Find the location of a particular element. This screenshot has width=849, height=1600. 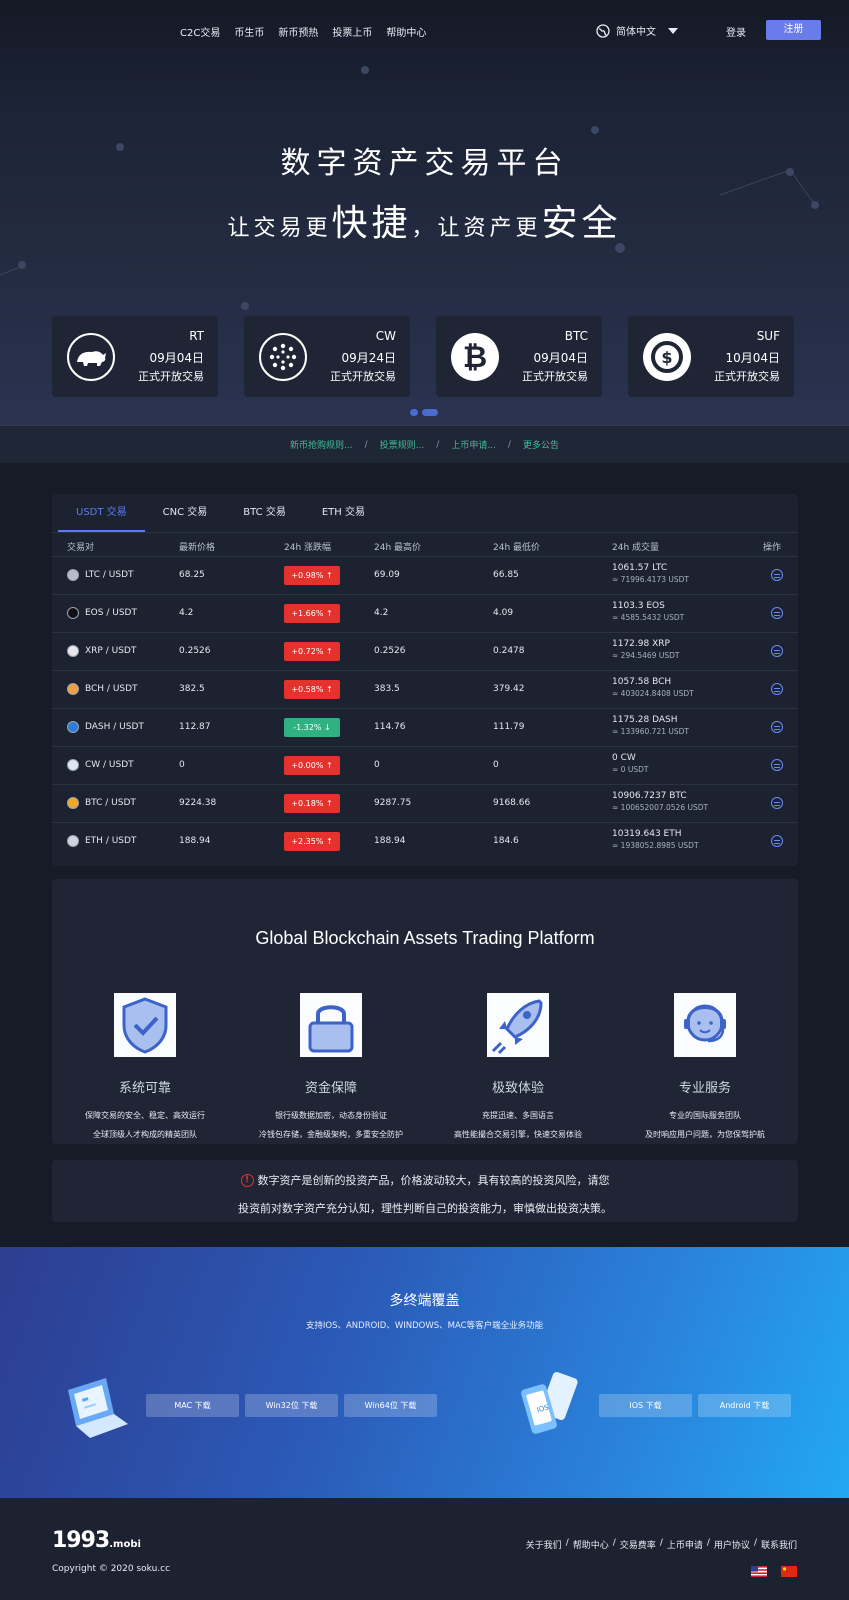

table-row: CW / USDT 0 +0.00% ↑ 0 0 0 CW ≈ 0 USDT is located at coordinates (425, 765).